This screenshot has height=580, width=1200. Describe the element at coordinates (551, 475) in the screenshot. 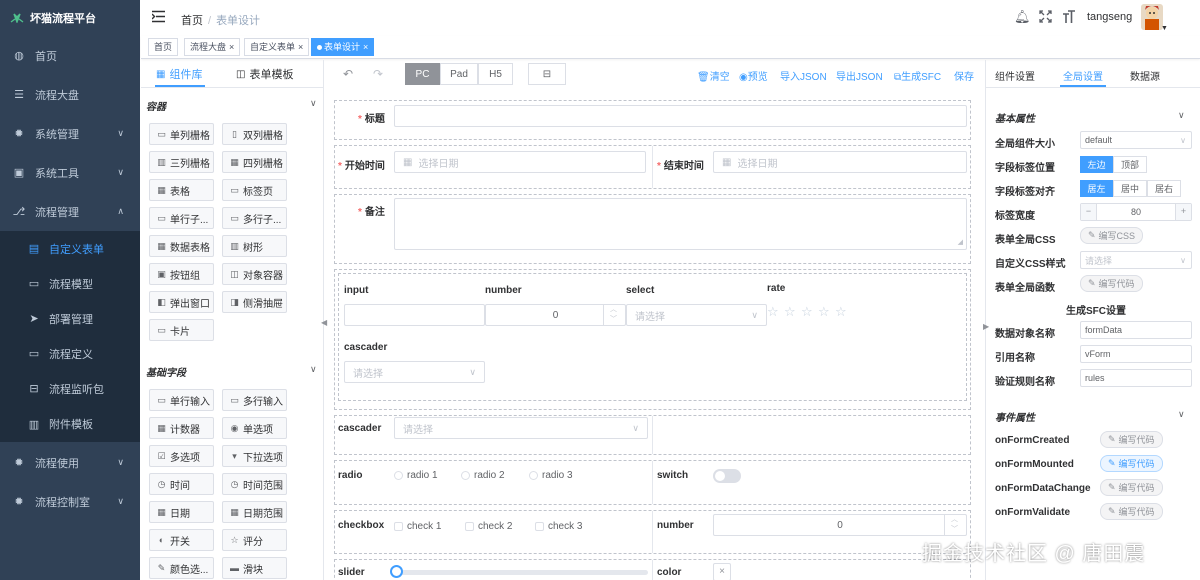

I see `radio-option-3: radio 3` at that location.